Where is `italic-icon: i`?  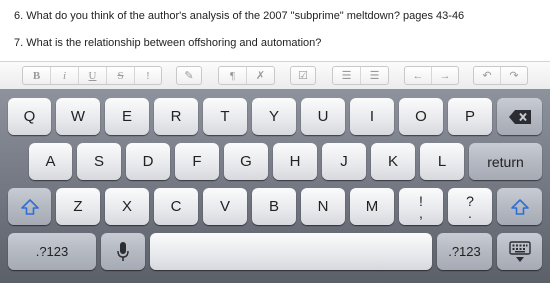 italic-icon: i is located at coordinates (64, 75).